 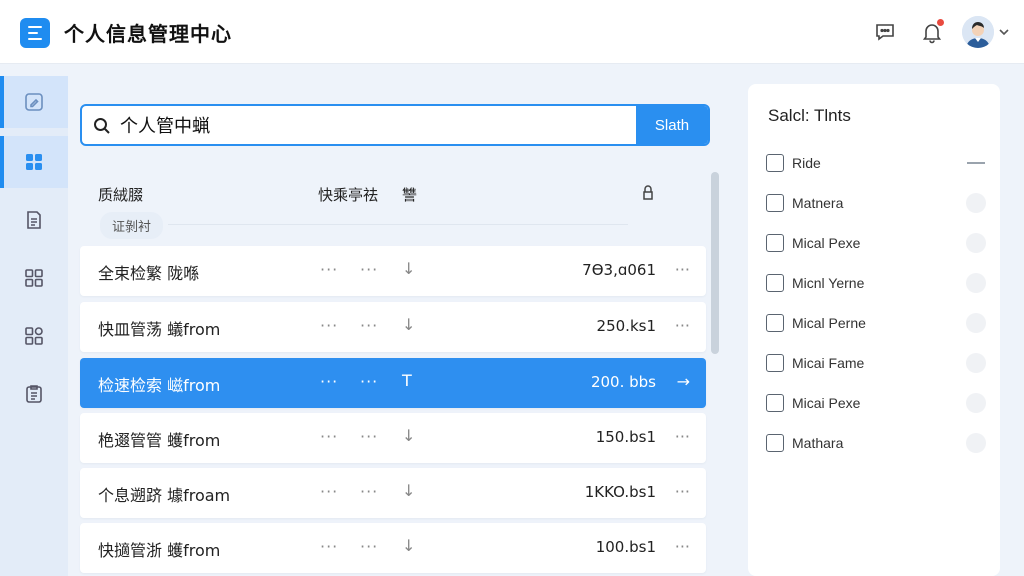 I want to click on row-name: 检速检索 嵫fr​om, so click(x=159, y=385).